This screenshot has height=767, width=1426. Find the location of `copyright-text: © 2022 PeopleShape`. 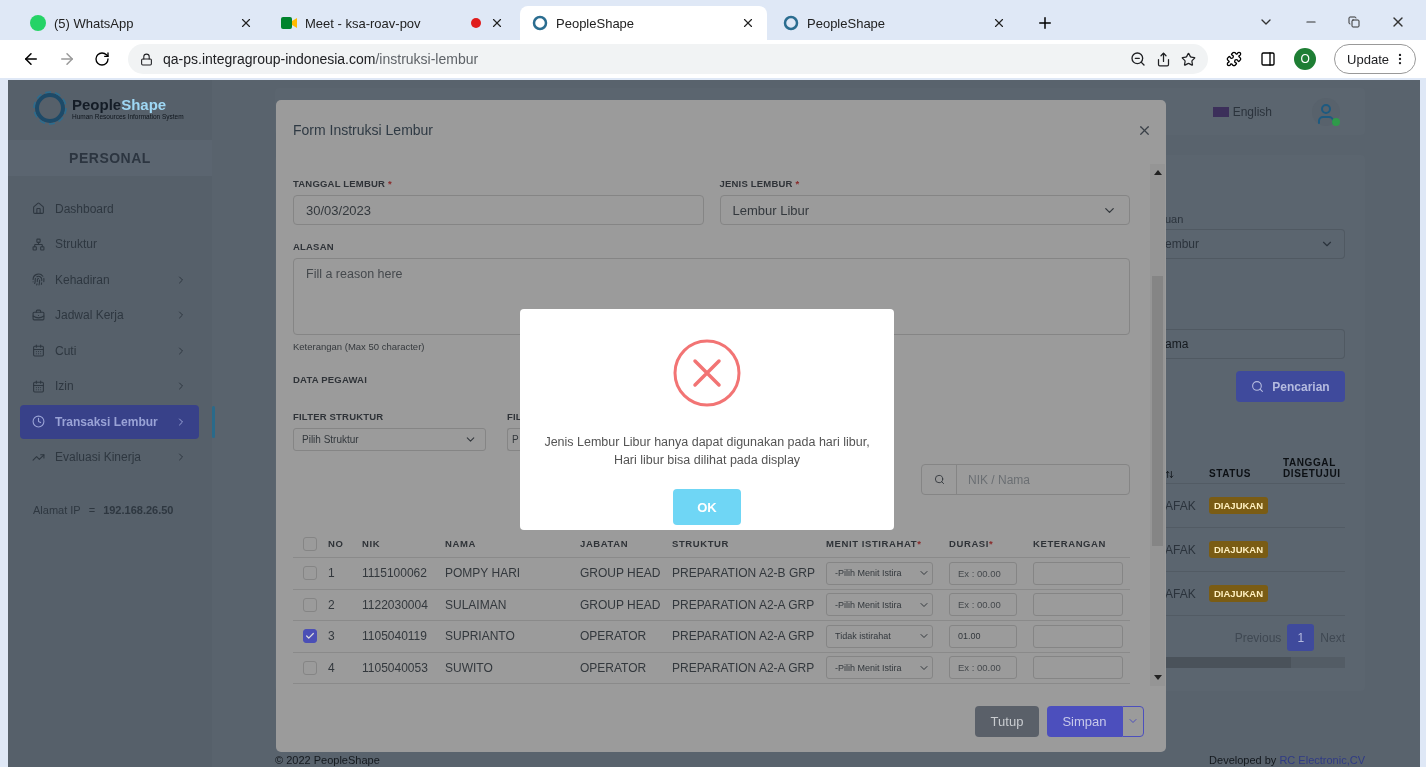

copyright-text: © 2022 PeopleShape is located at coordinates (327, 760).